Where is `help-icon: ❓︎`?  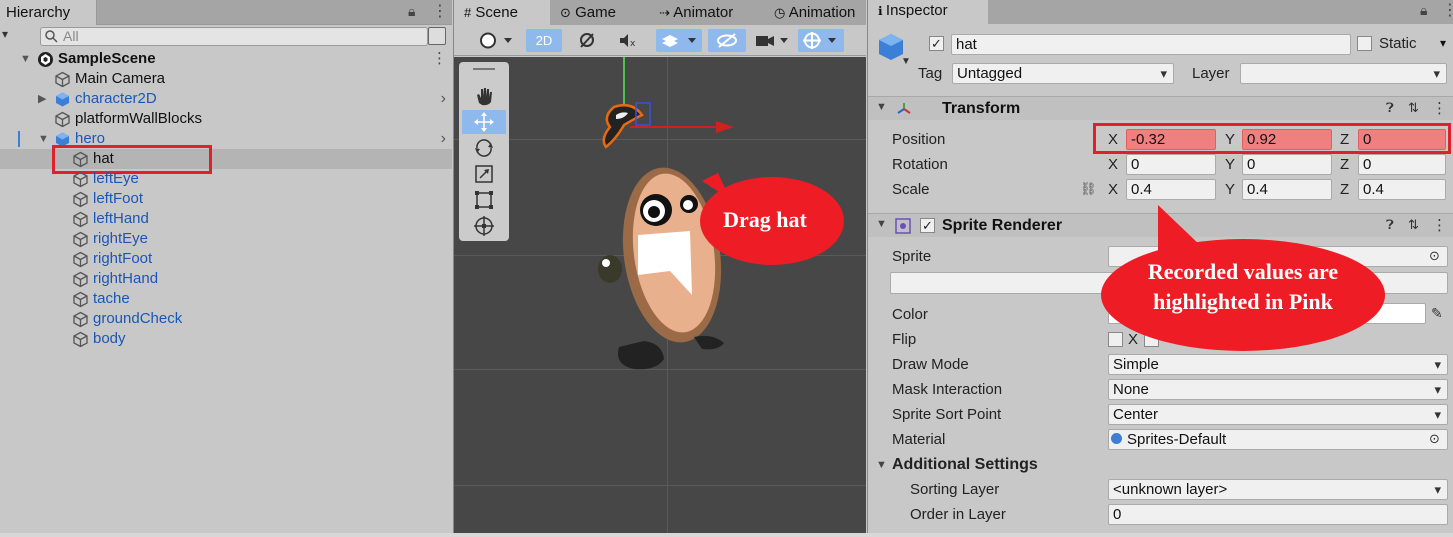
help-icon: ❓︎ is located at coordinates (1390, 108).